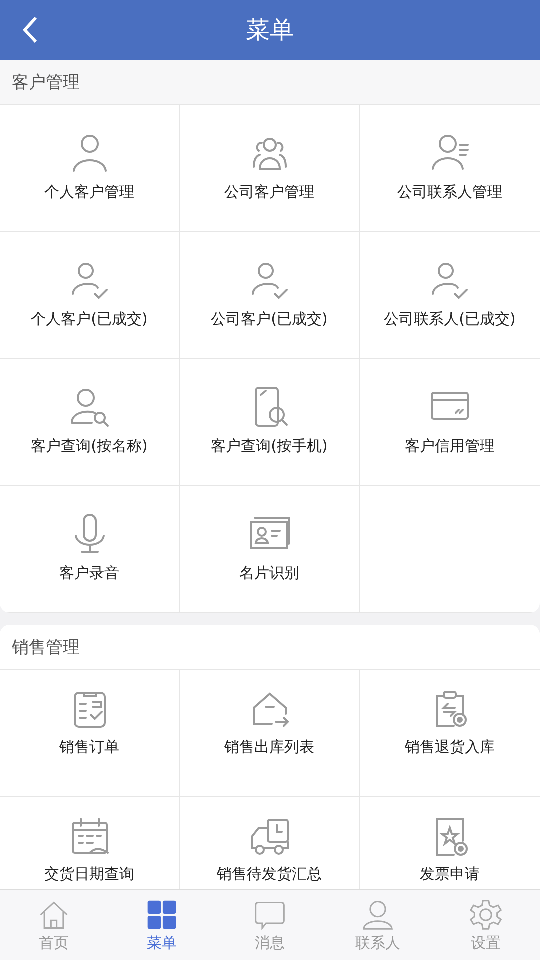 The width and height of the screenshot is (540, 960). What do you see at coordinates (90, 573) in the screenshot?
I see `menu-label: 客户录音` at bounding box center [90, 573].